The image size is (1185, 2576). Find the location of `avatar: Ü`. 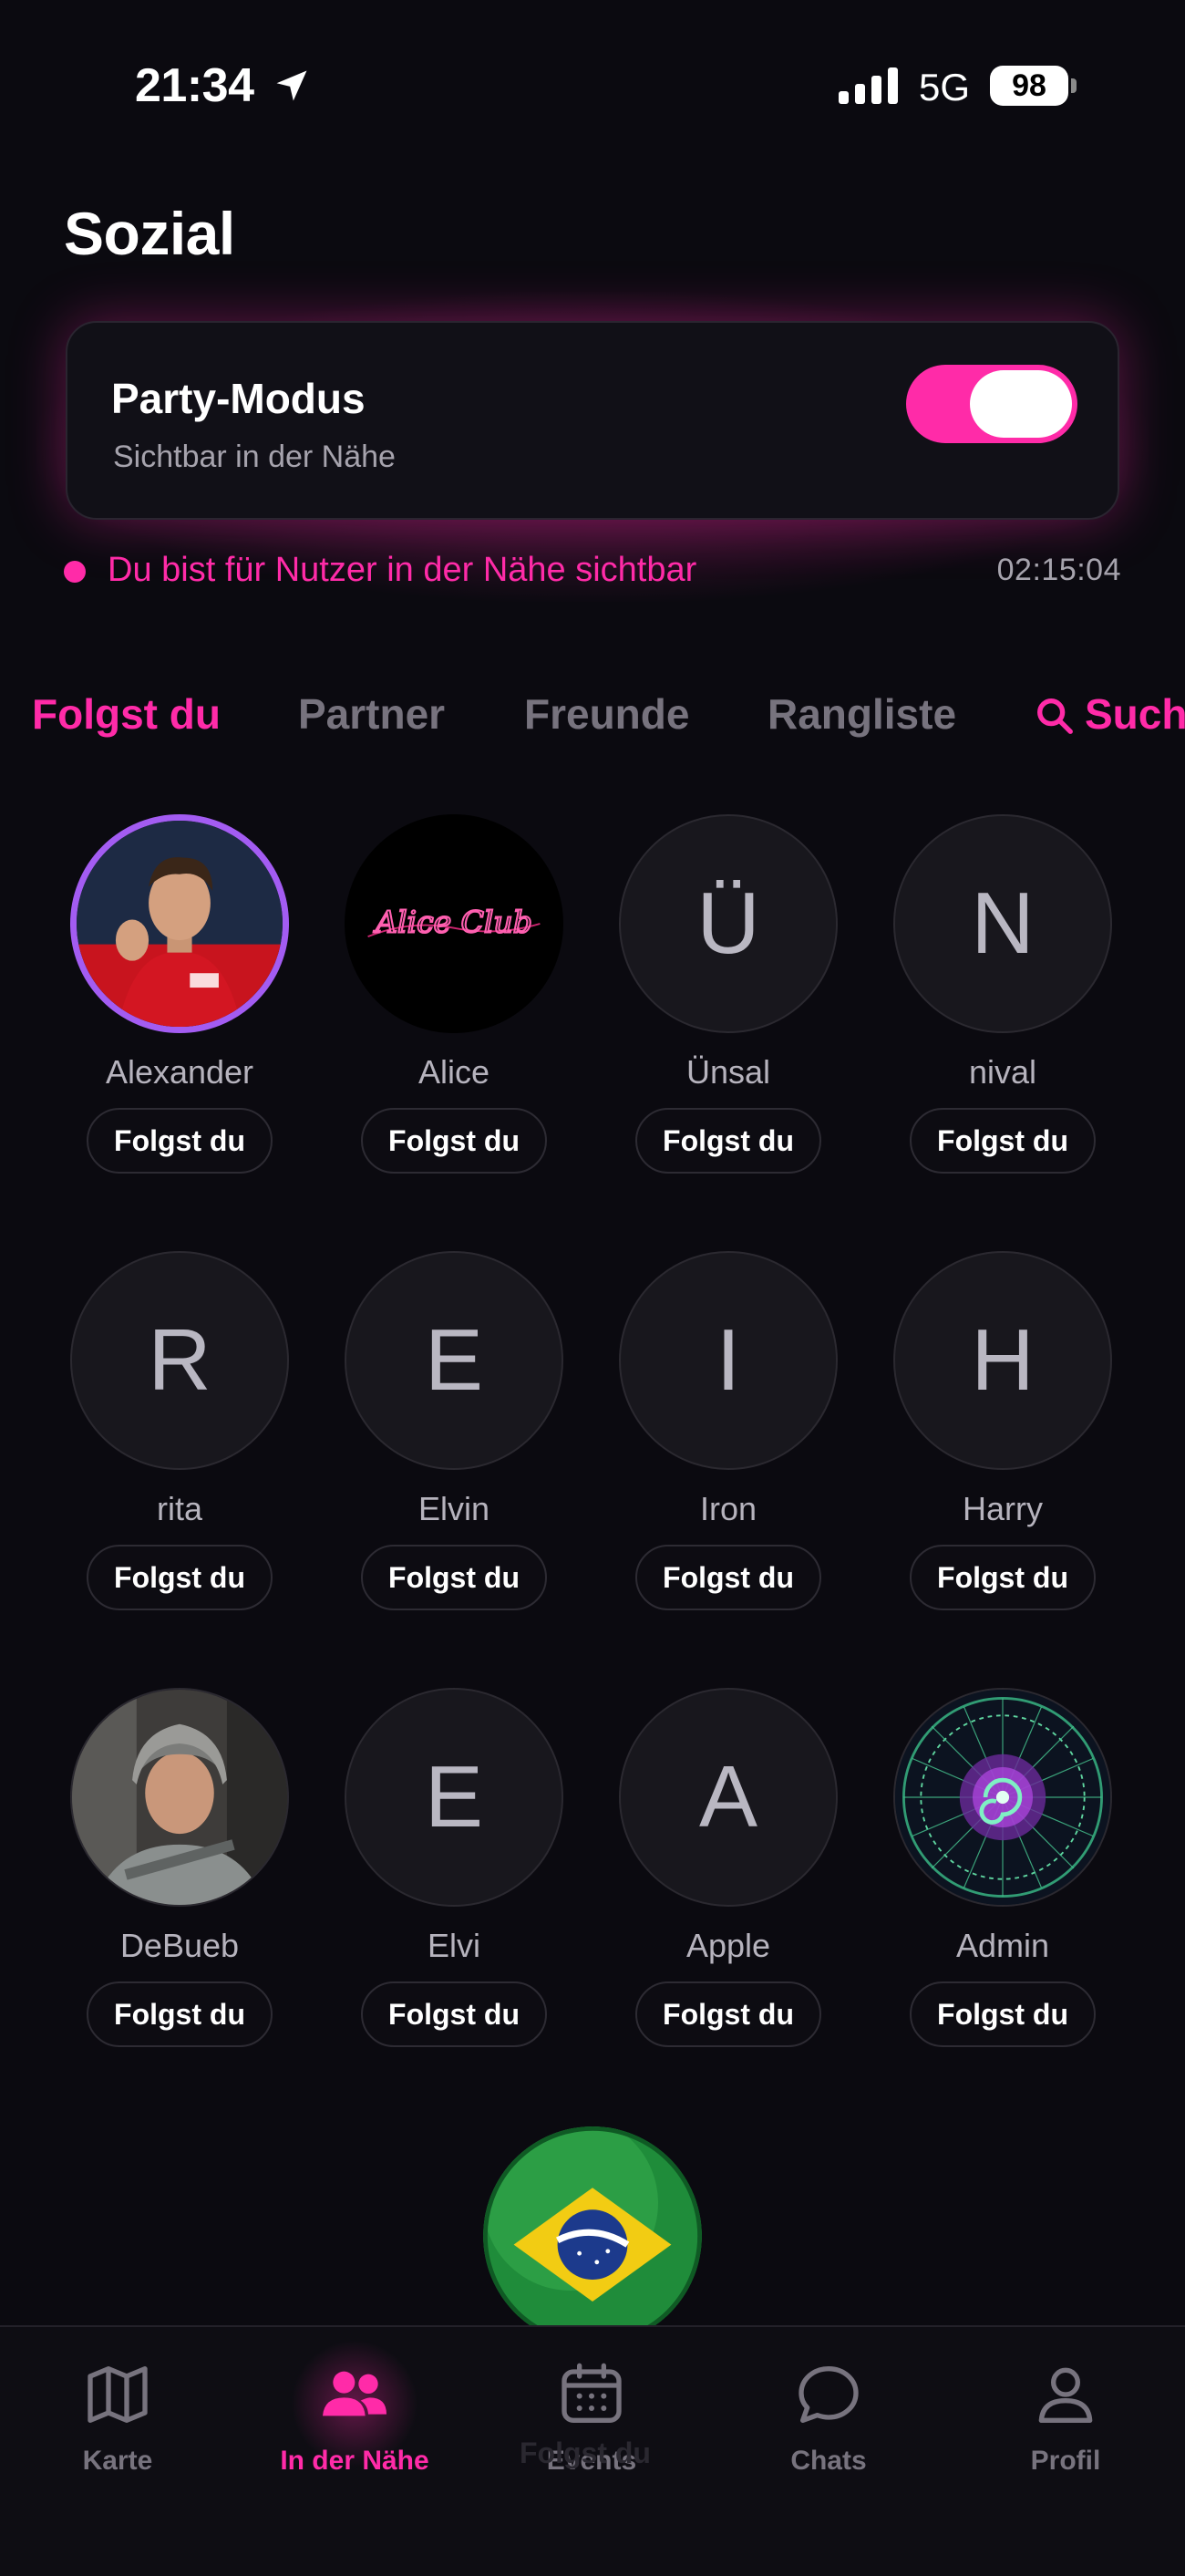

avatar: Ü is located at coordinates (728, 923).